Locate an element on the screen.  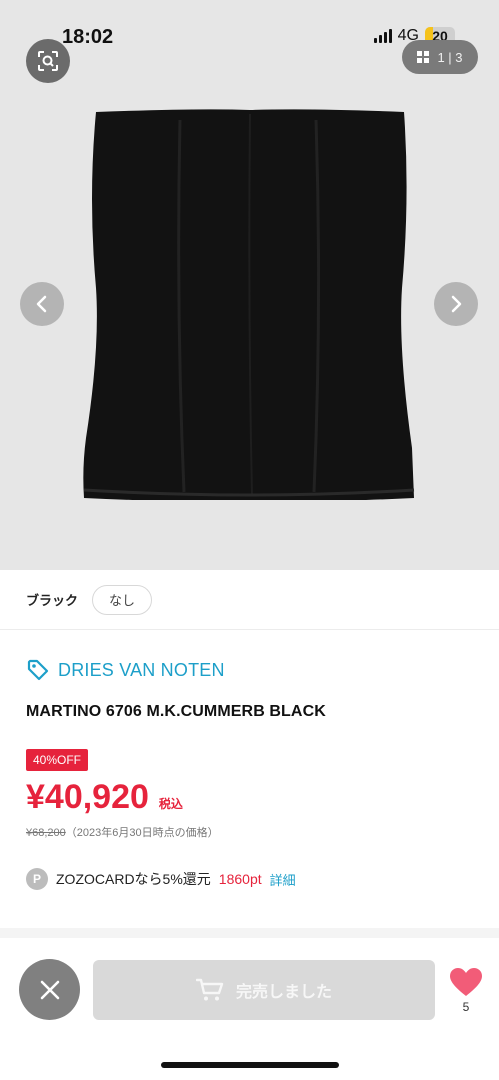
previous-image-button is located at coordinates (42, 304).